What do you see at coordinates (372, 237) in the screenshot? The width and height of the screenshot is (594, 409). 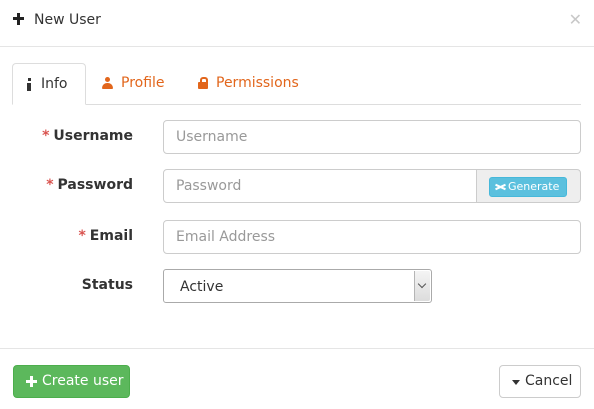 I see `email-input` at bounding box center [372, 237].